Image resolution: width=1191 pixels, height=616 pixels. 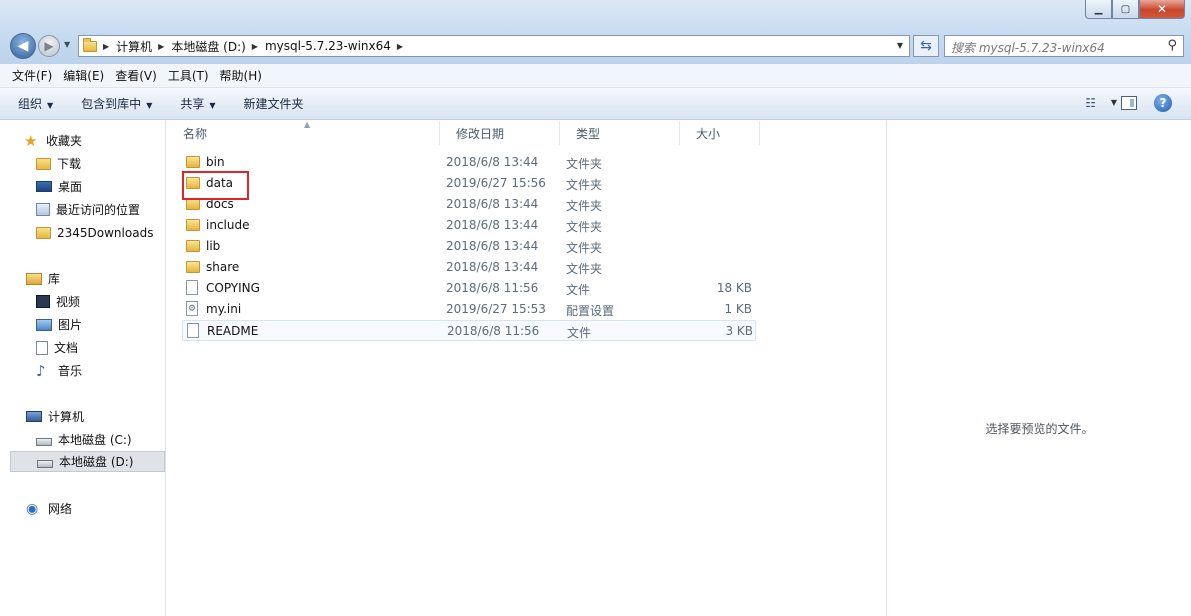 What do you see at coordinates (228, 225) in the screenshot?
I see `file-name: include` at bounding box center [228, 225].